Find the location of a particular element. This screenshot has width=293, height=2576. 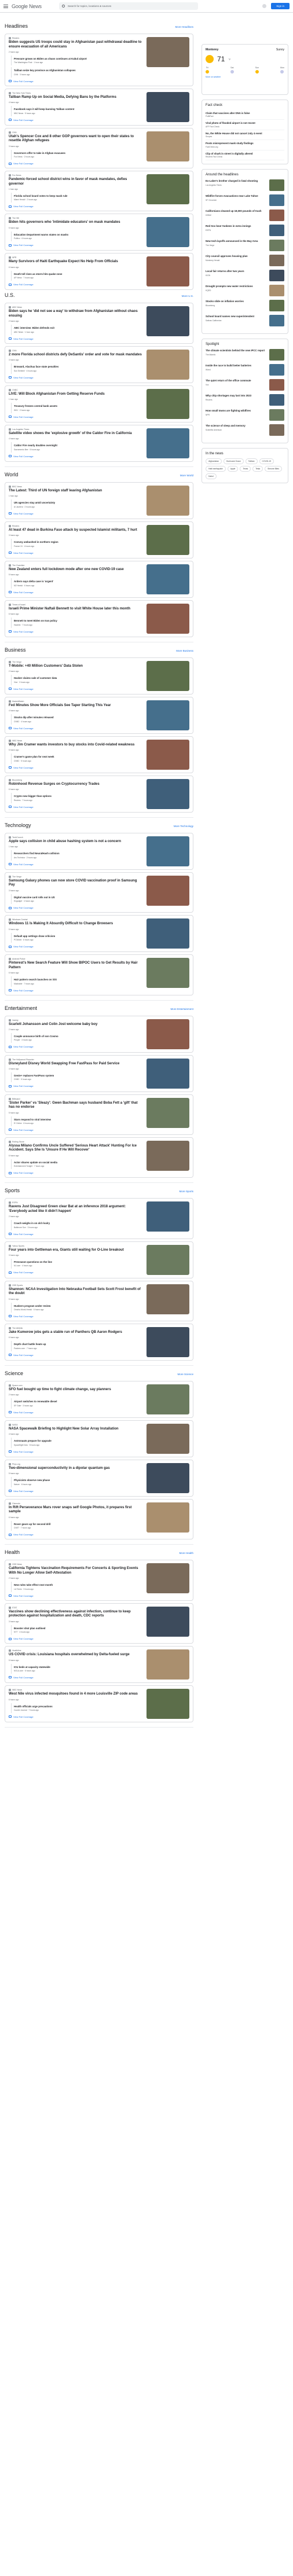

source-name: Fox News is located at coordinates (76, 175).